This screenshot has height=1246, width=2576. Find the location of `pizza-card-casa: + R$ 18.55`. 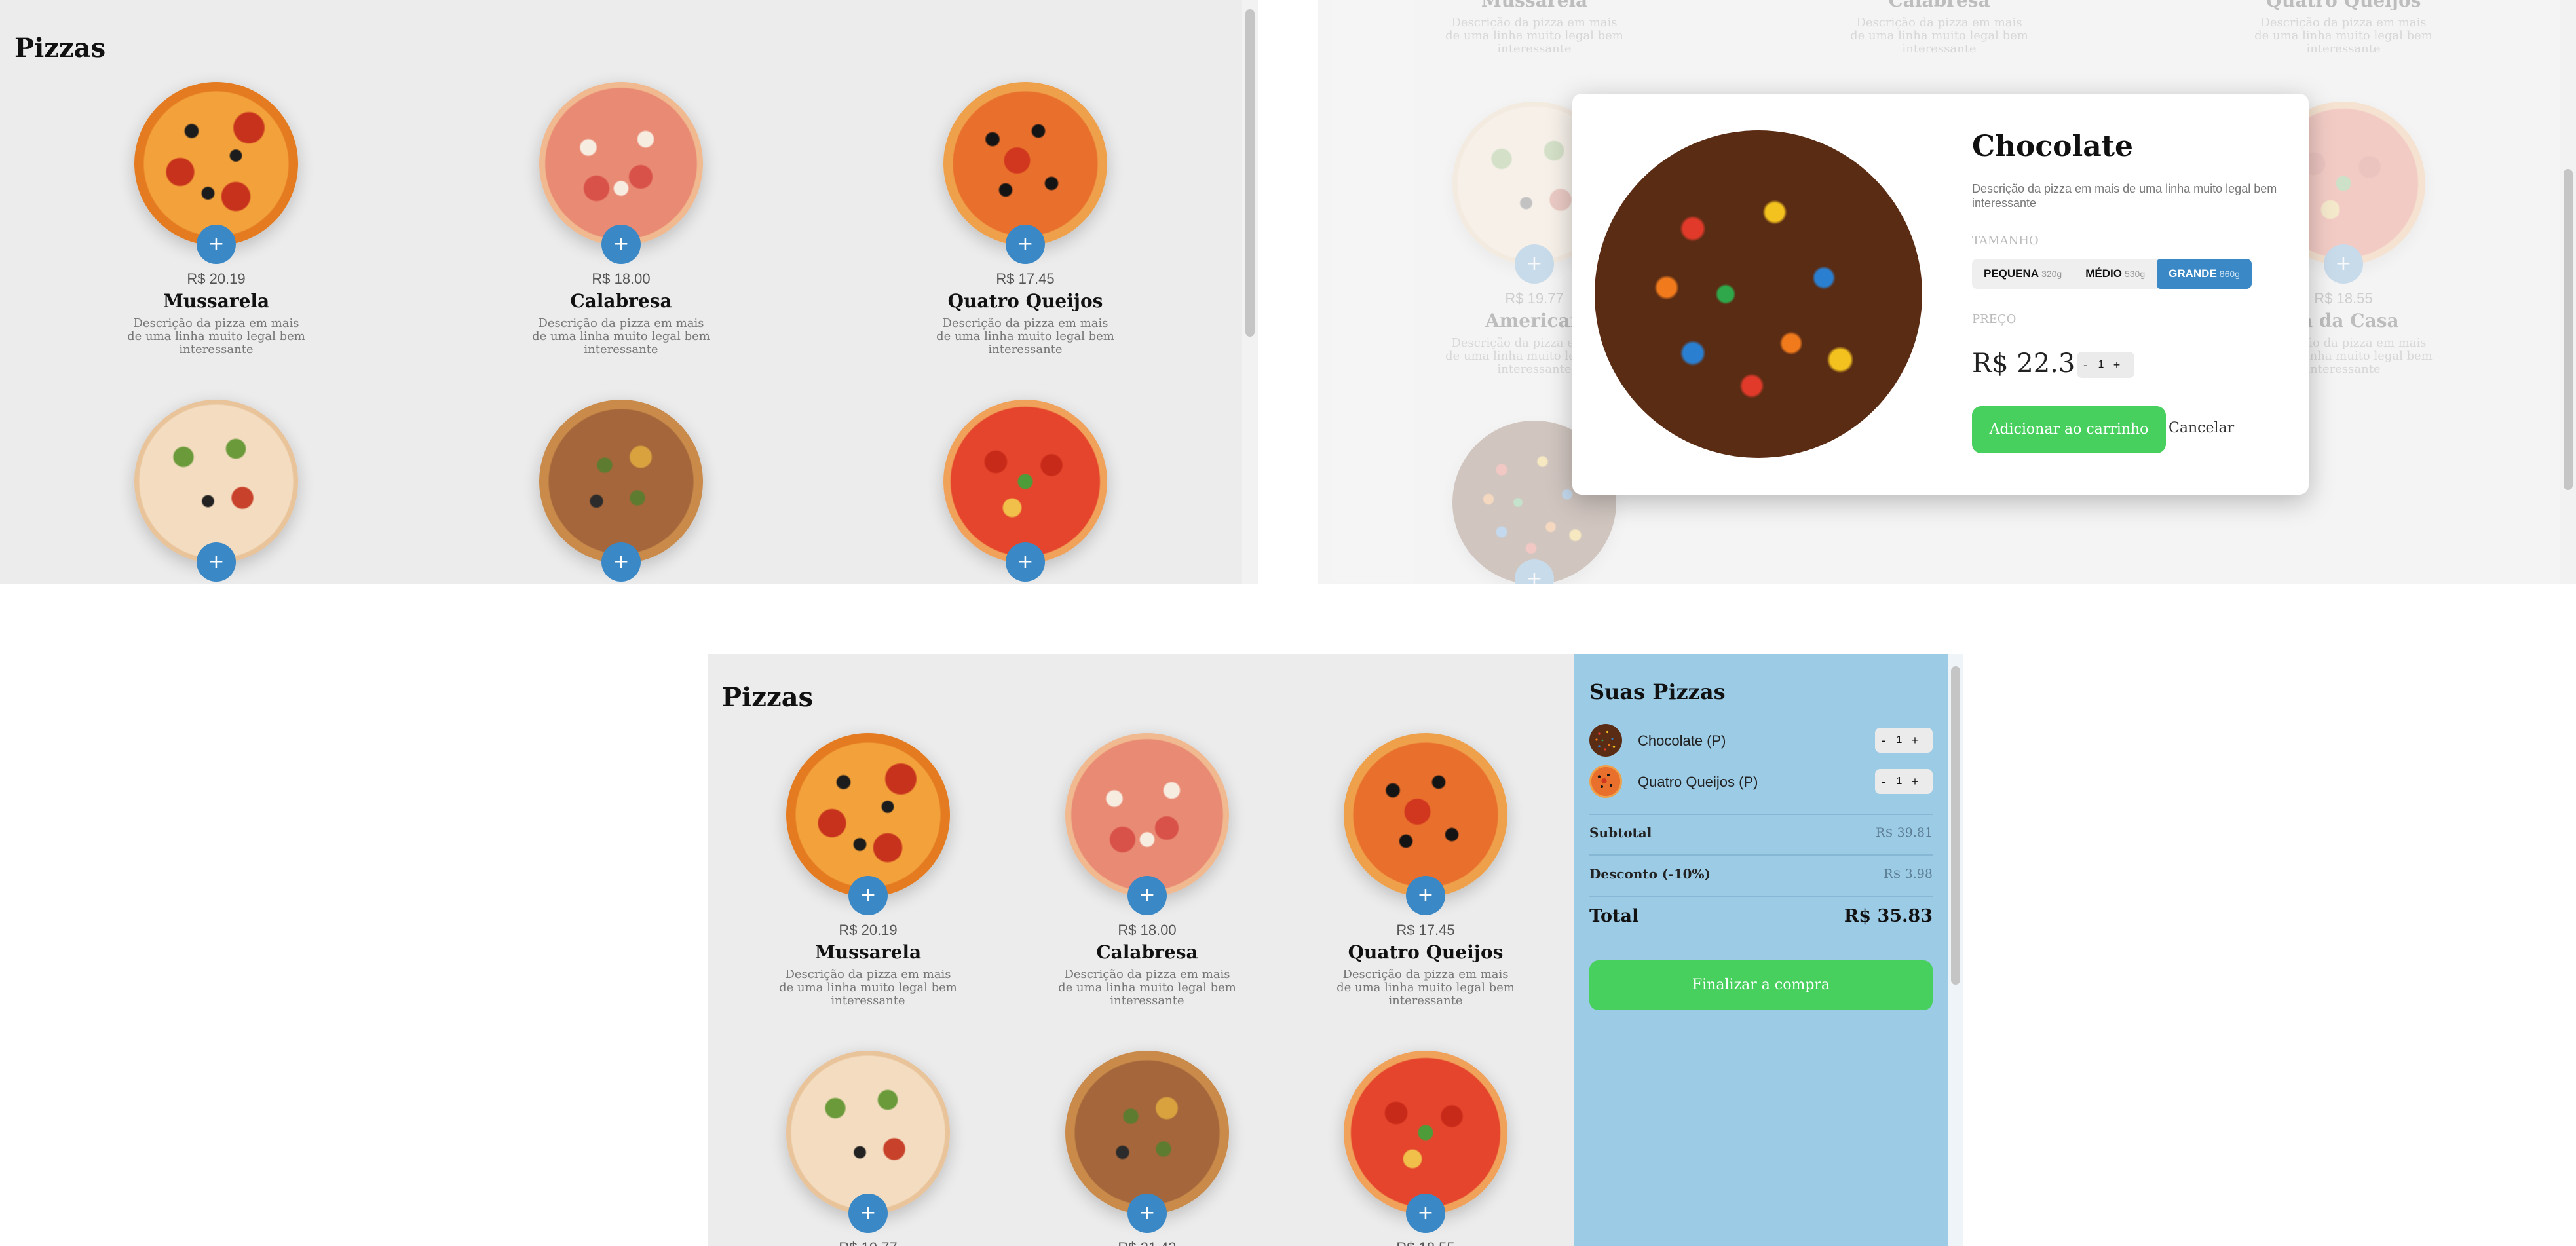

pizza-card-casa: + R$ 18.55 is located at coordinates (1425, 1148).